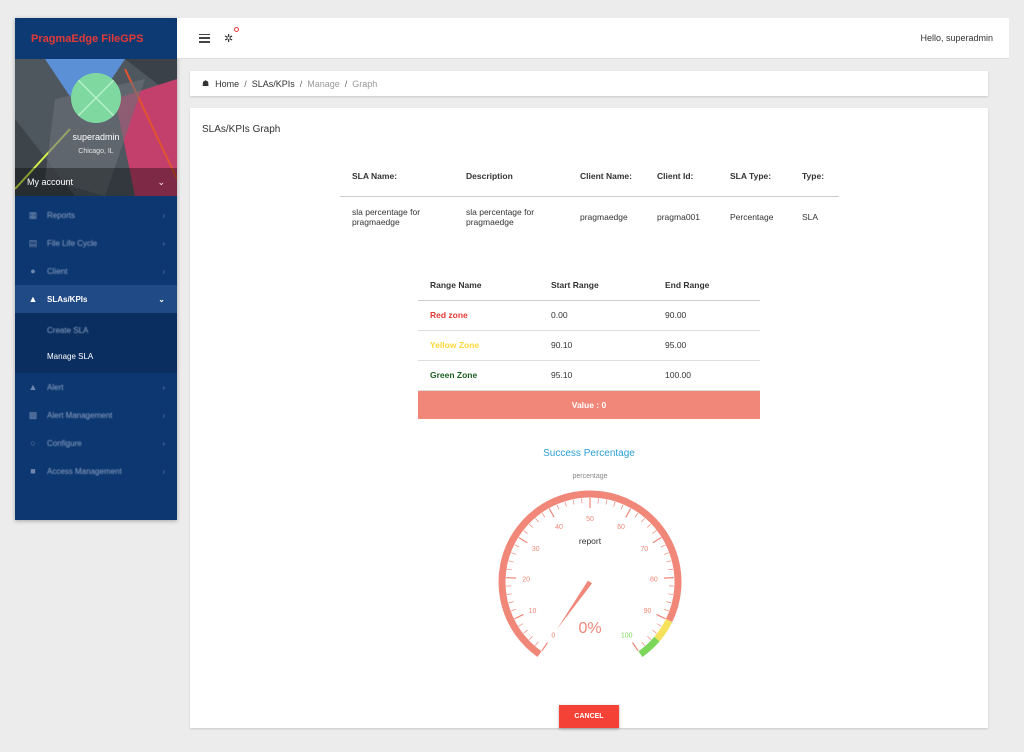 Image resolution: width=1024 pixels, height=752 pixels. What do you see at coordinates (227, 84) in the screenshot?
I see `breadcrumb-home: Home` at bounding box center [227, 84].